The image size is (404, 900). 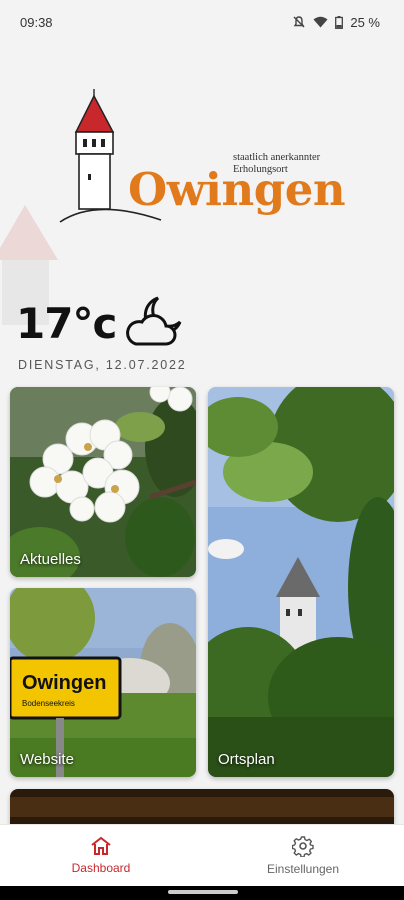 What do you see at coordinates (365, 22) in the screenshot?
I see `battery-level: 25 %` at bounding box center [365, 22].